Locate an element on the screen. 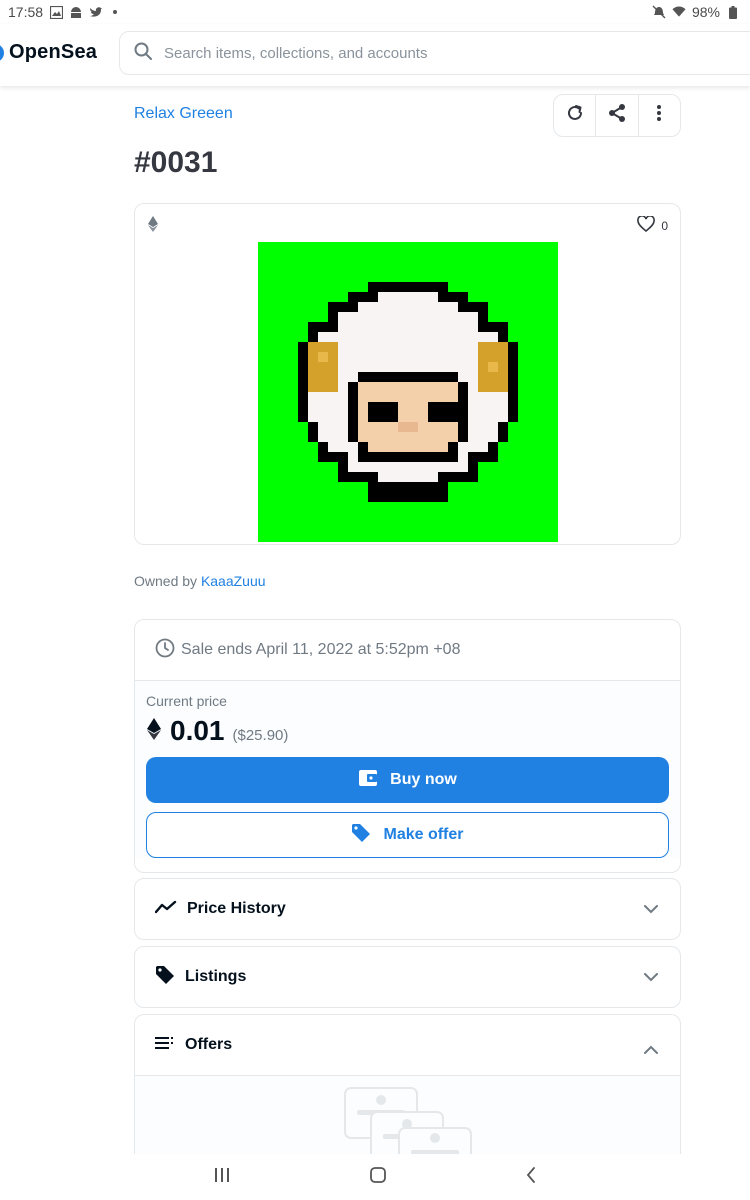 The image size is (750, 1200). buy-now-label: Buy now is located at coordinates (423, 779).